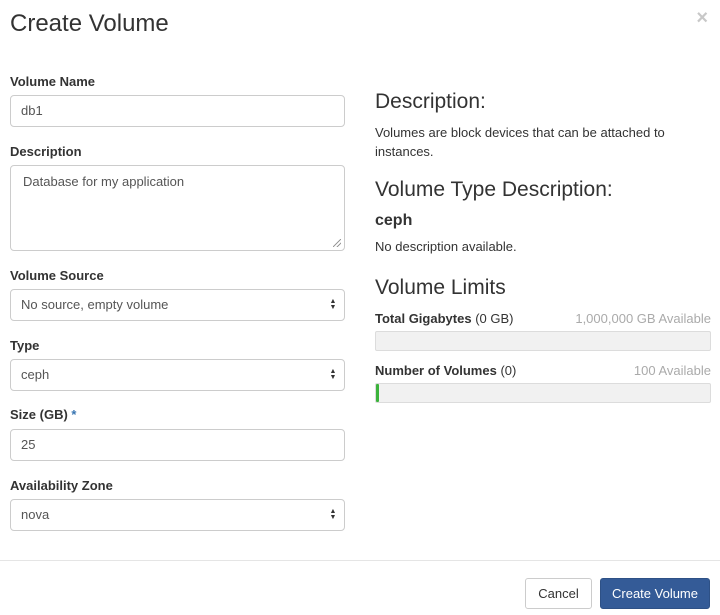 This screenshot has width=720, height=615. I want to click on volume-type-text: No description available., so click(446, 246).